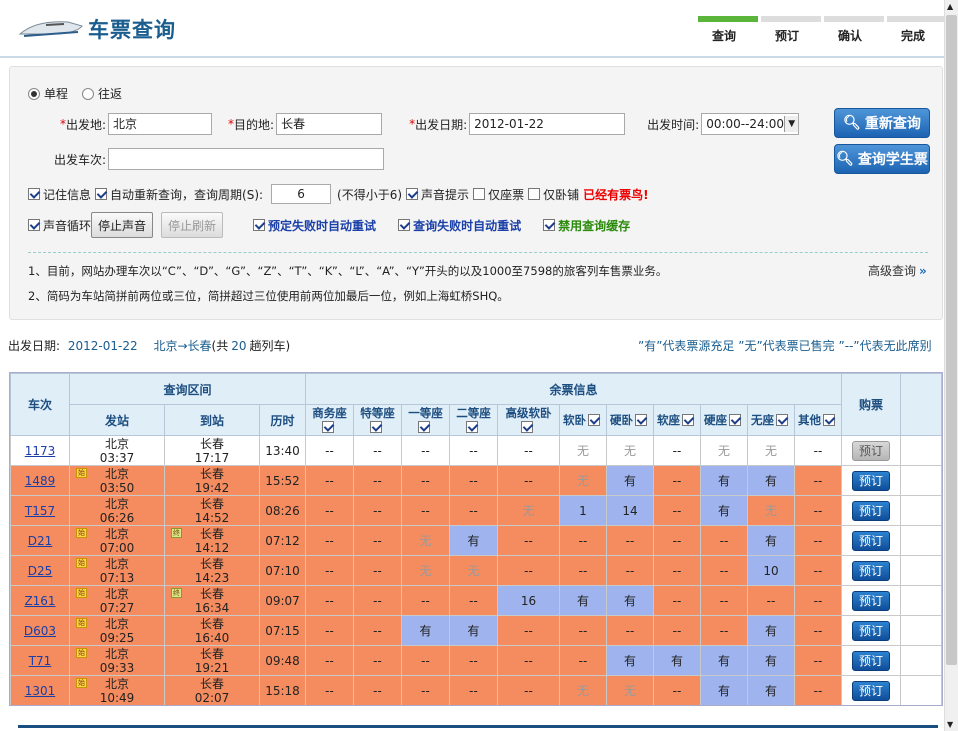  Describe the element at coordinates (212, 637) in the screenshot. I see `arrive-time: 16:40` at that location.